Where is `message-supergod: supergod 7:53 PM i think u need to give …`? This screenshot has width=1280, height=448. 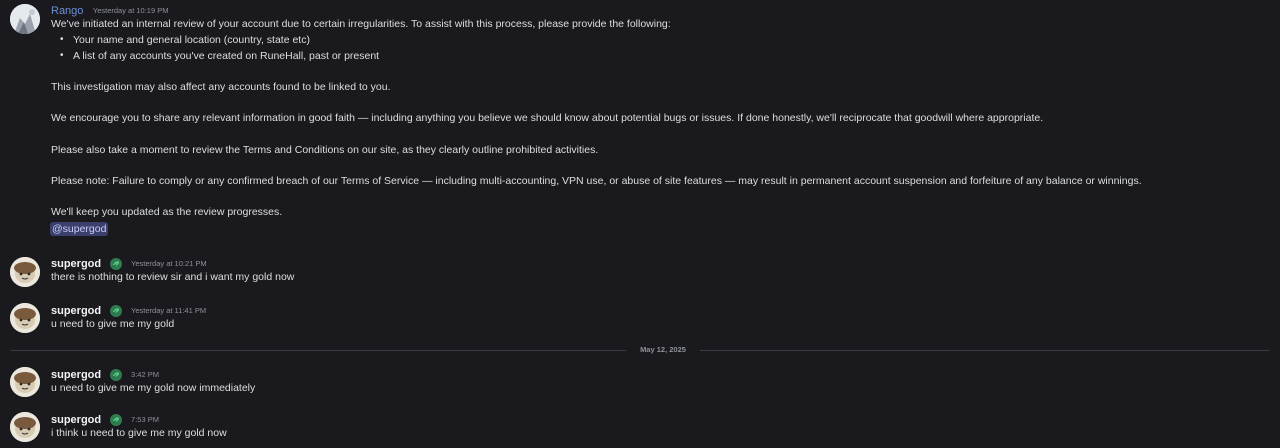 message-supergod: supergod 7:53 PM i think u need to give … is located at coordinates (640, 429).